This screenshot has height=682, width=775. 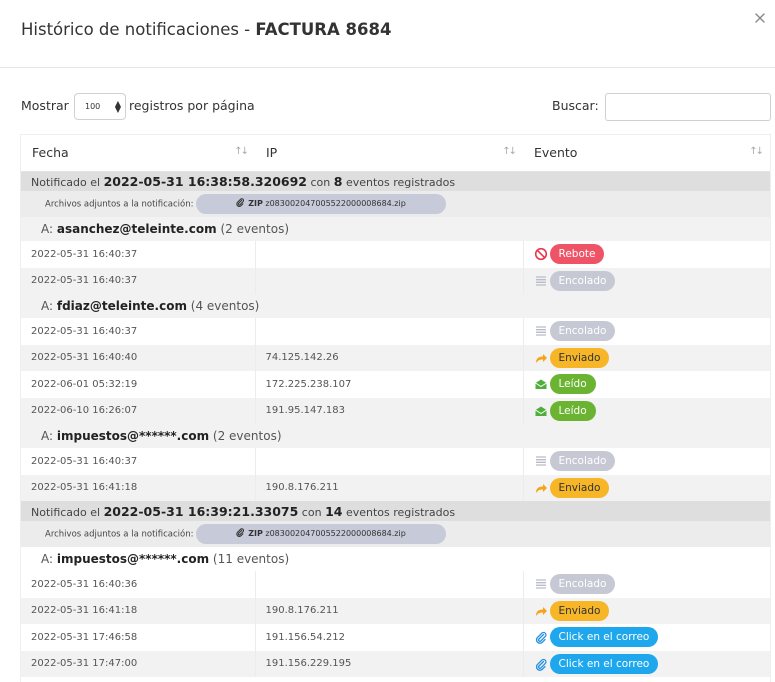 What do you see at coordinates (389, 384) in the screenshot?
I see `event-ip: 172.225.238.107` at bounding box center [389, 384].